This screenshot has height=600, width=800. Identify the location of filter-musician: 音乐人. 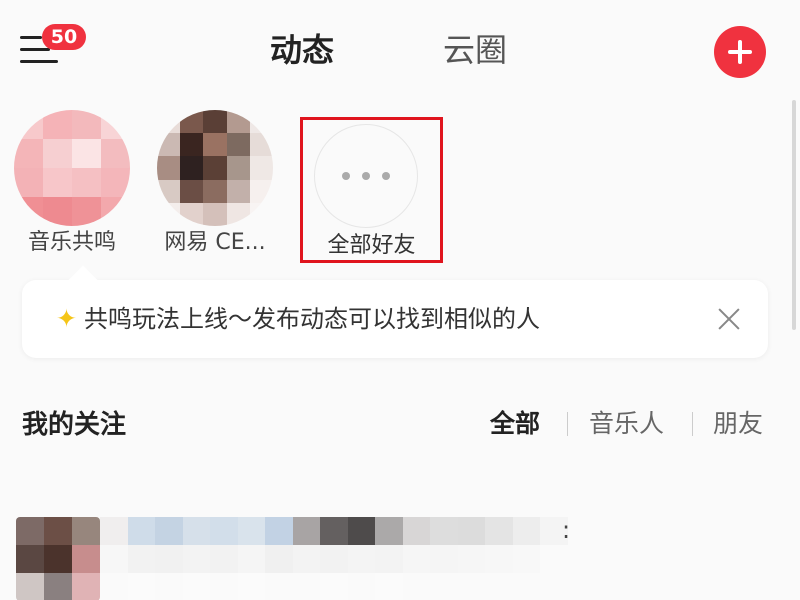
(626, 422).